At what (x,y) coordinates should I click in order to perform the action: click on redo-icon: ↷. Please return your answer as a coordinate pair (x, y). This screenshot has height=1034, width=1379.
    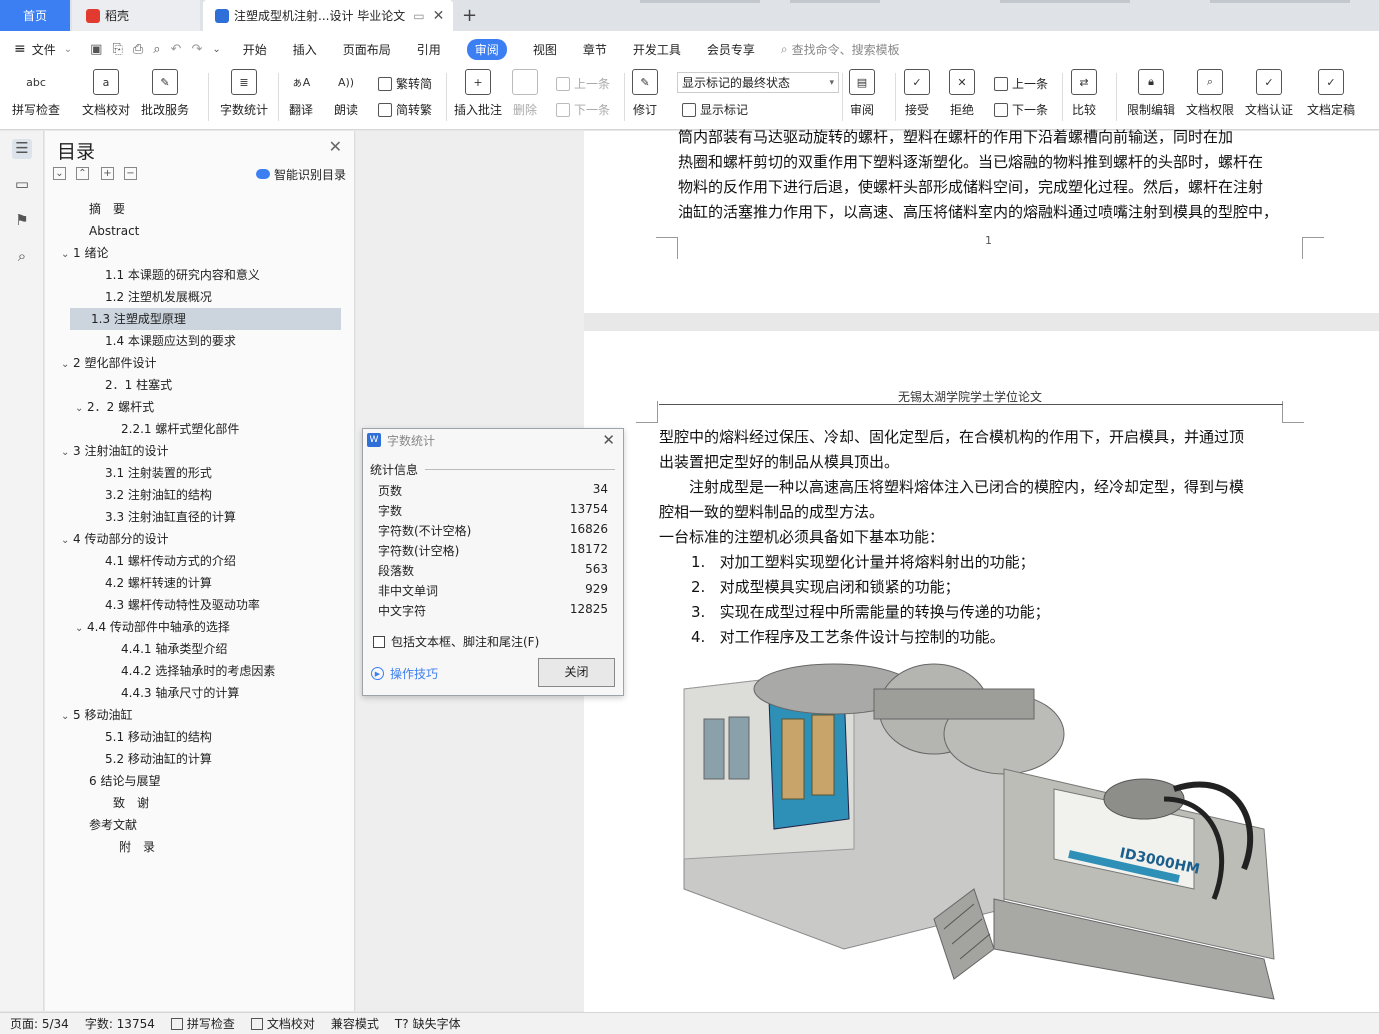
    Looking at the image, I should click on (196, 49).